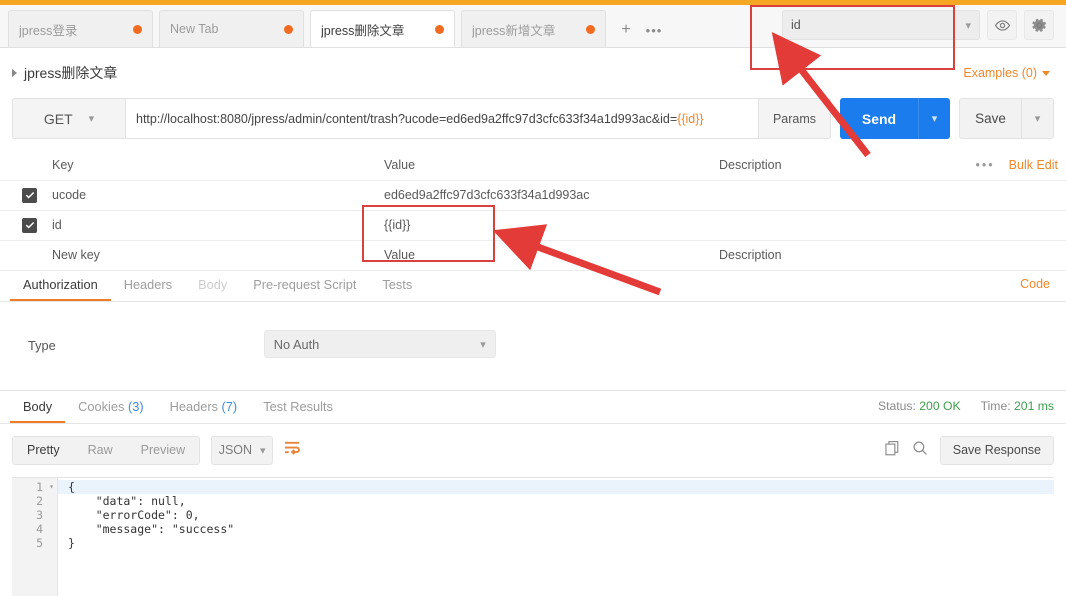 The height and width of the screenshot is (596, 1066). I want to click on response-tab-cookies: Cookies (3), so click(110, 408).